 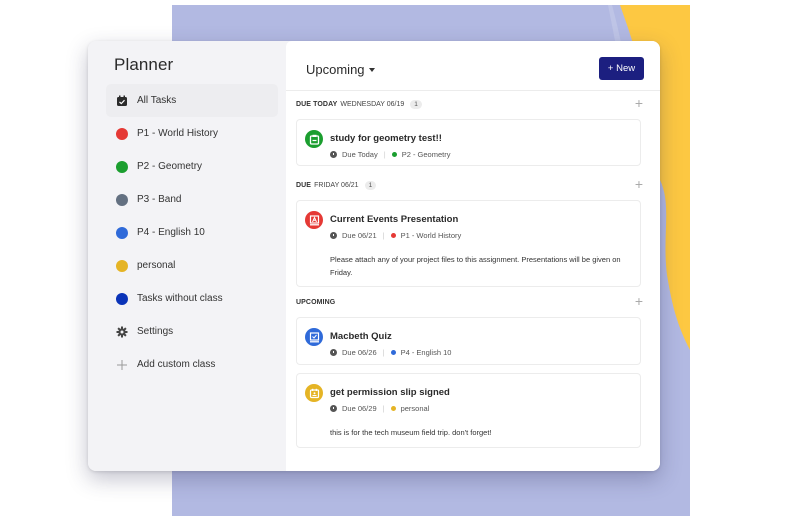 I want to click on view-selector-dropdown: Upcoming, so click(x=340, y=69).